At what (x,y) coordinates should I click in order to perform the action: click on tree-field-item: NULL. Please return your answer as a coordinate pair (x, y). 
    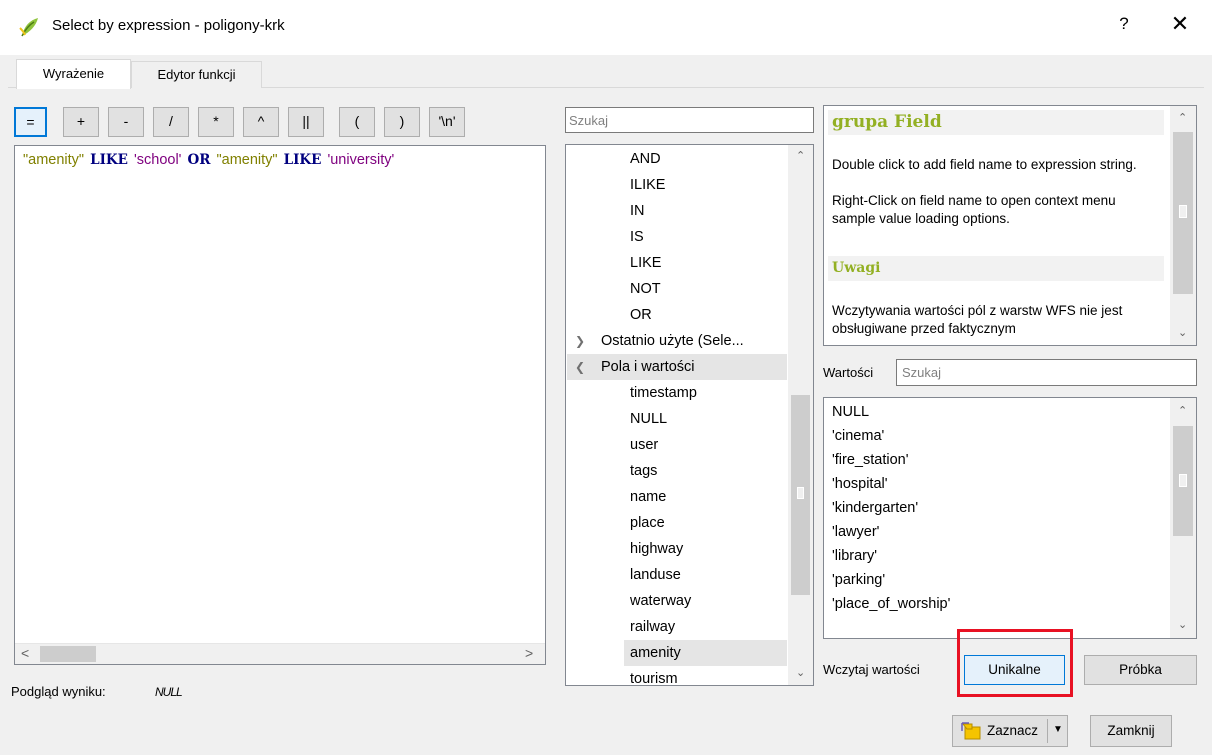
    Looking at the image, I should click on (648, 419).